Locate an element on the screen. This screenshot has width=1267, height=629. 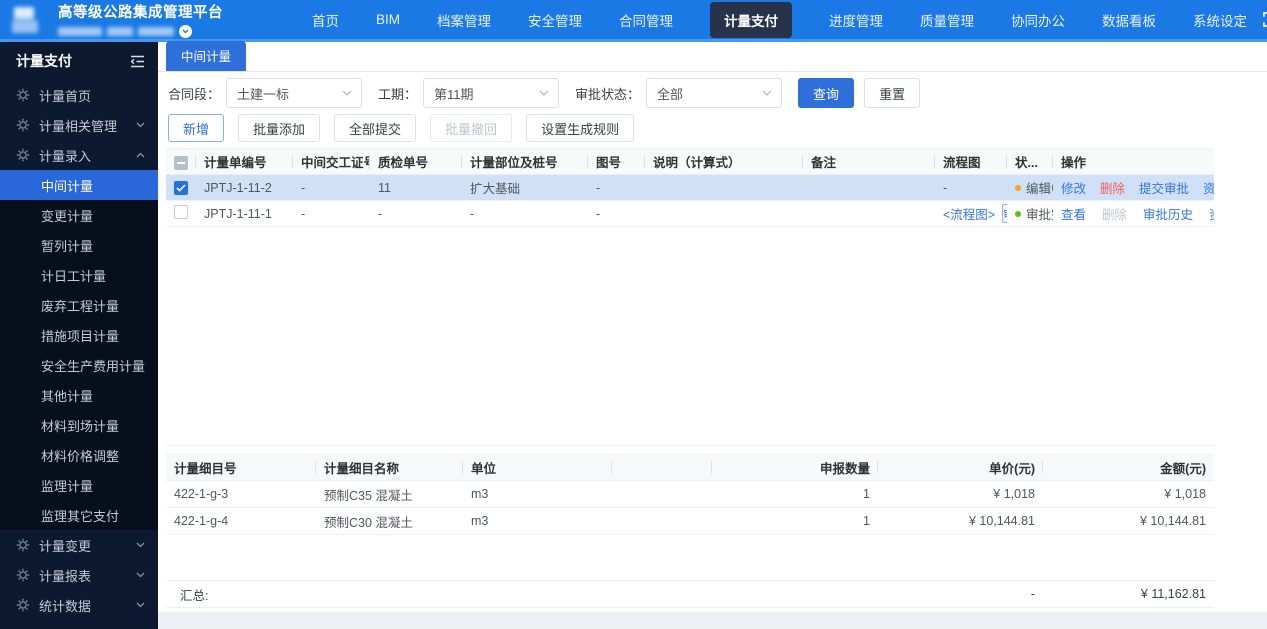
col-header: 申报数量 is located at coordinates (795, 467).